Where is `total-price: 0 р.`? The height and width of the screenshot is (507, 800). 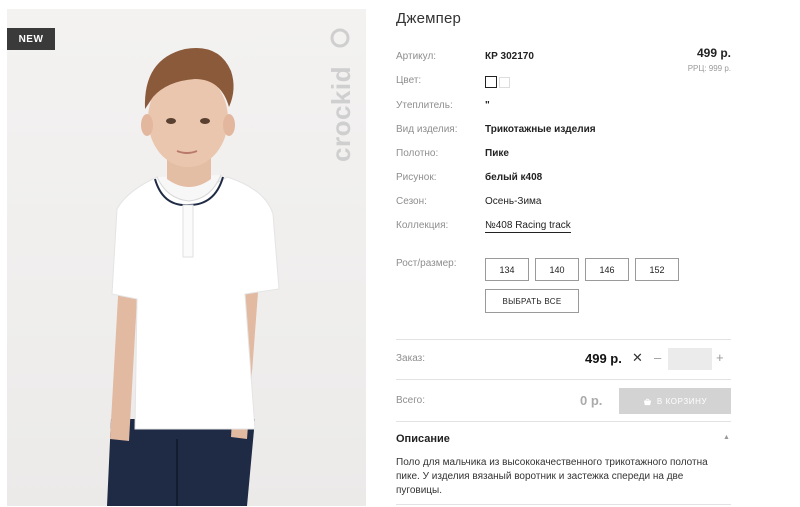
total-price: 0 р. is located at coordinates (591, 400).